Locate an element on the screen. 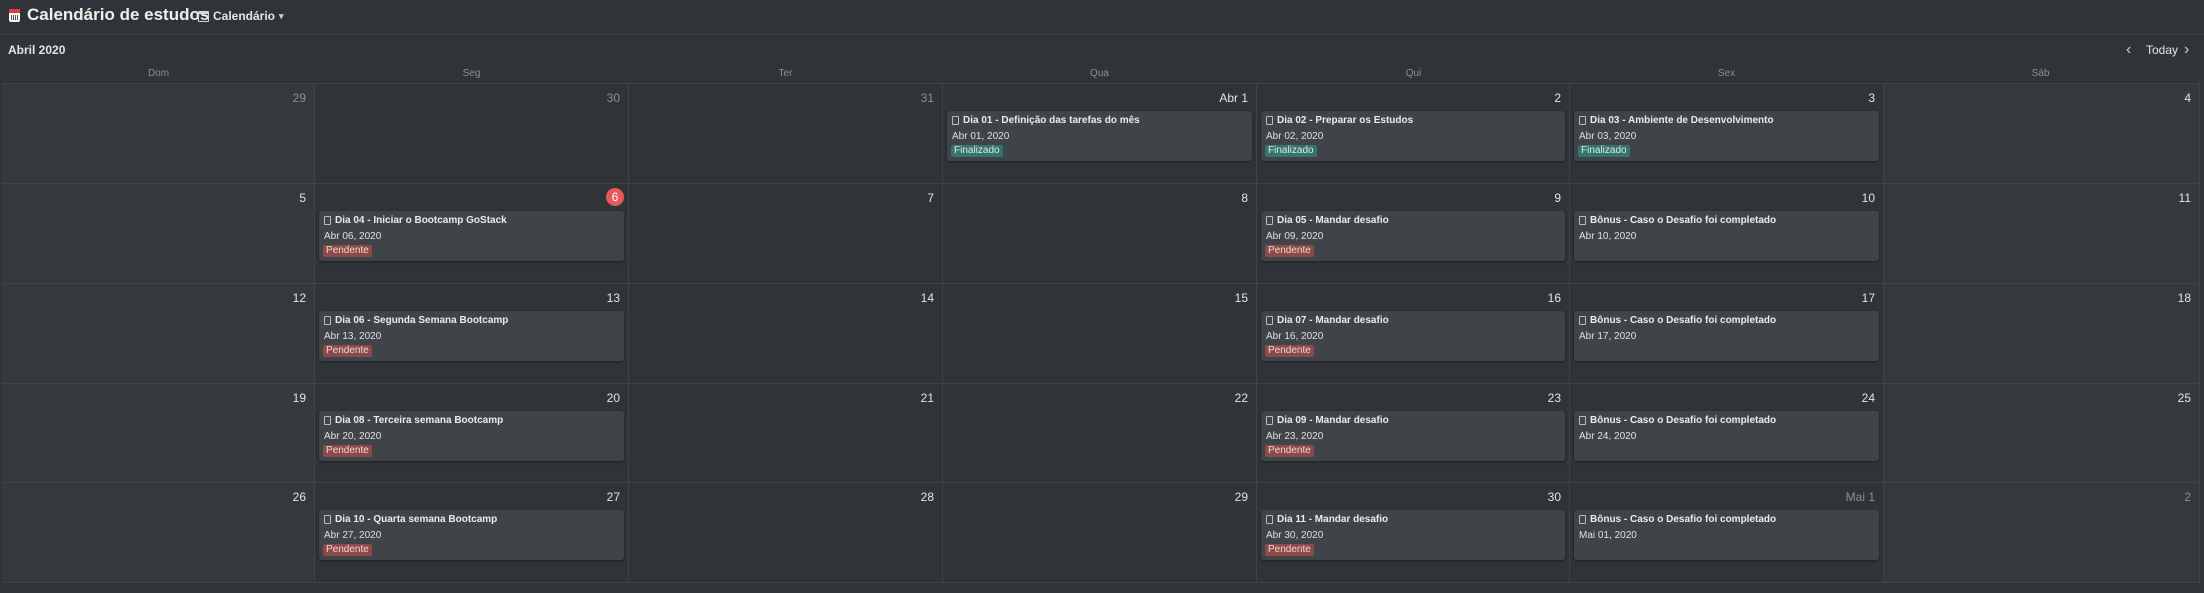 The width and height of the screenshot is (2204, 593). page-header: Calendário de estudos Calendário ▾ is located at coordinates (1102, 17).